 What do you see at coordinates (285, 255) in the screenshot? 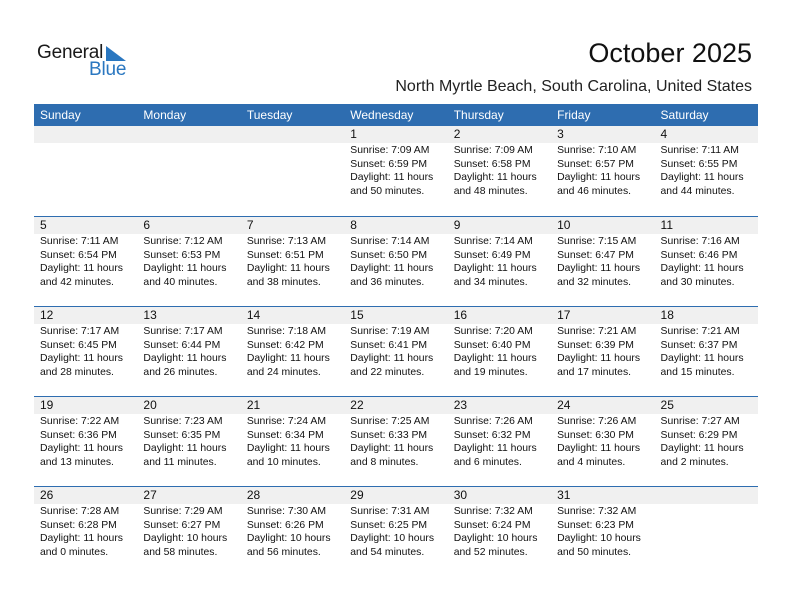
I see `sunset-text: Sunset: 6:51 PM` at bounding box center [285, 255].